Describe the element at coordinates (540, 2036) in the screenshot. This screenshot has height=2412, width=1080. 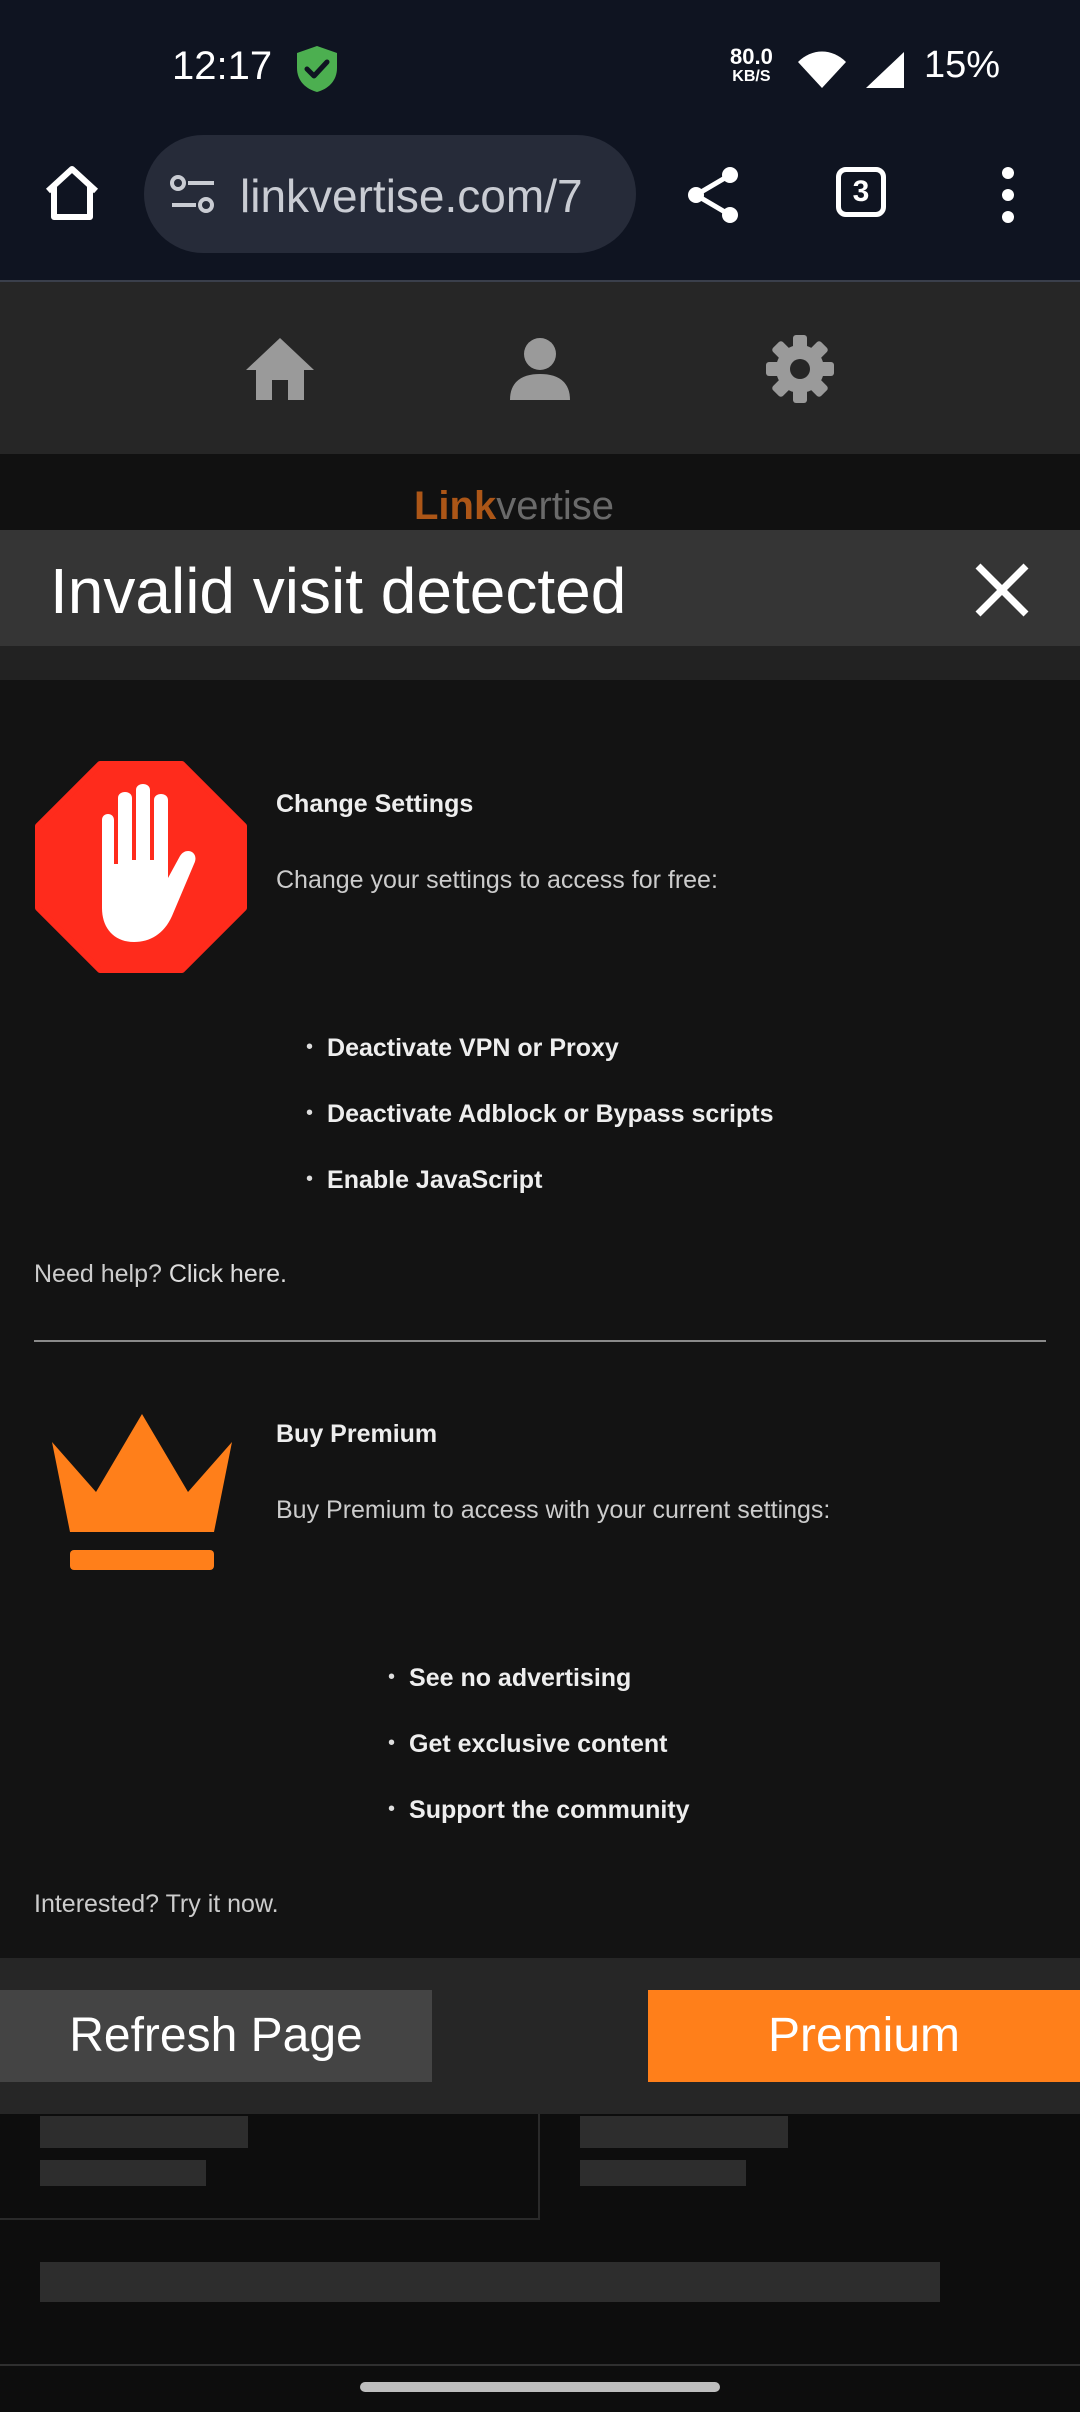
I see `modal-actions: Refresh Page Premium` at that location.